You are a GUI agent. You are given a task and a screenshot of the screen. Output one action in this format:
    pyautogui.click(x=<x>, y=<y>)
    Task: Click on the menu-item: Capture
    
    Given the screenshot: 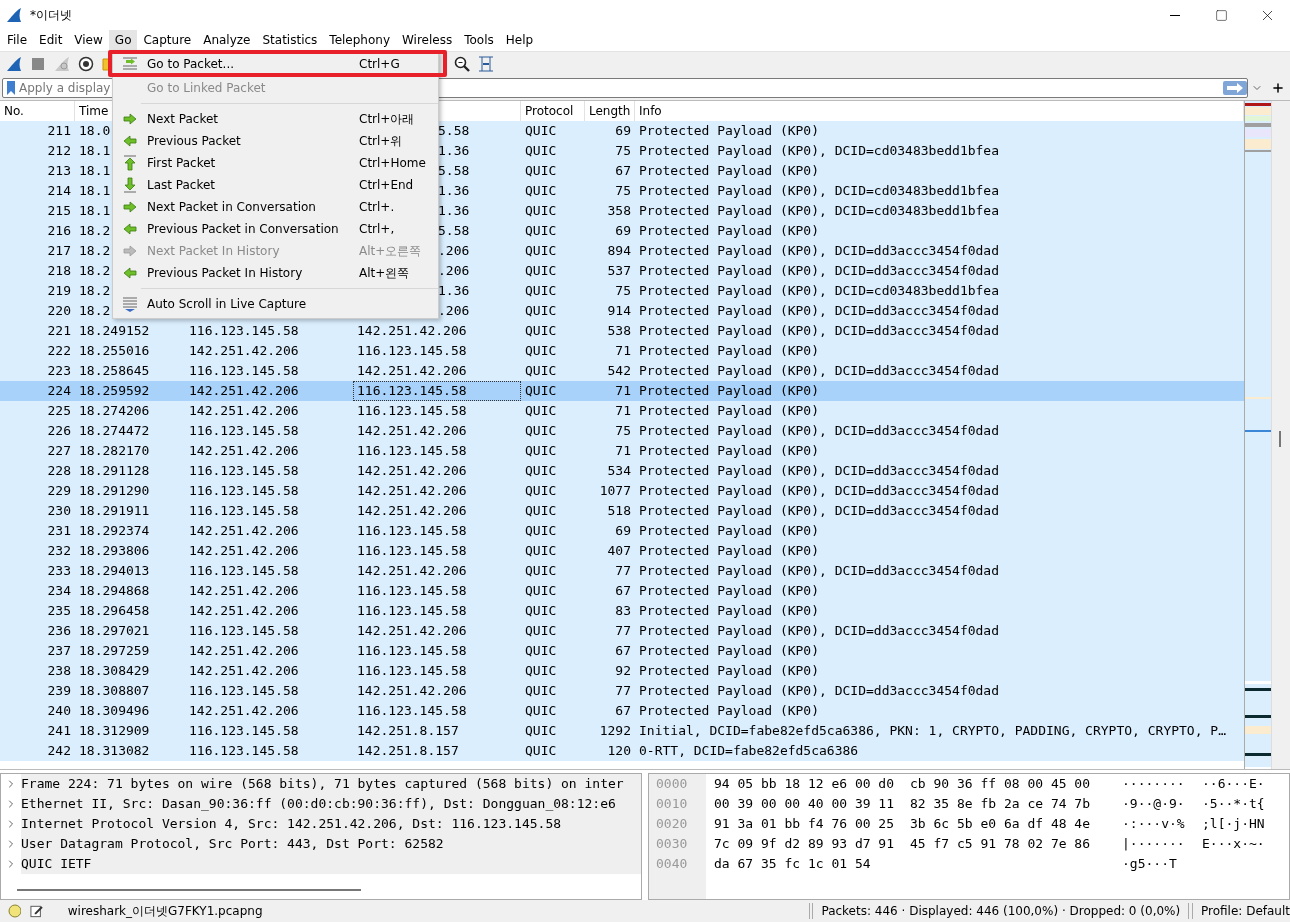 What is the action you would take?
    pyautogui.click(x=167, y=40)
    